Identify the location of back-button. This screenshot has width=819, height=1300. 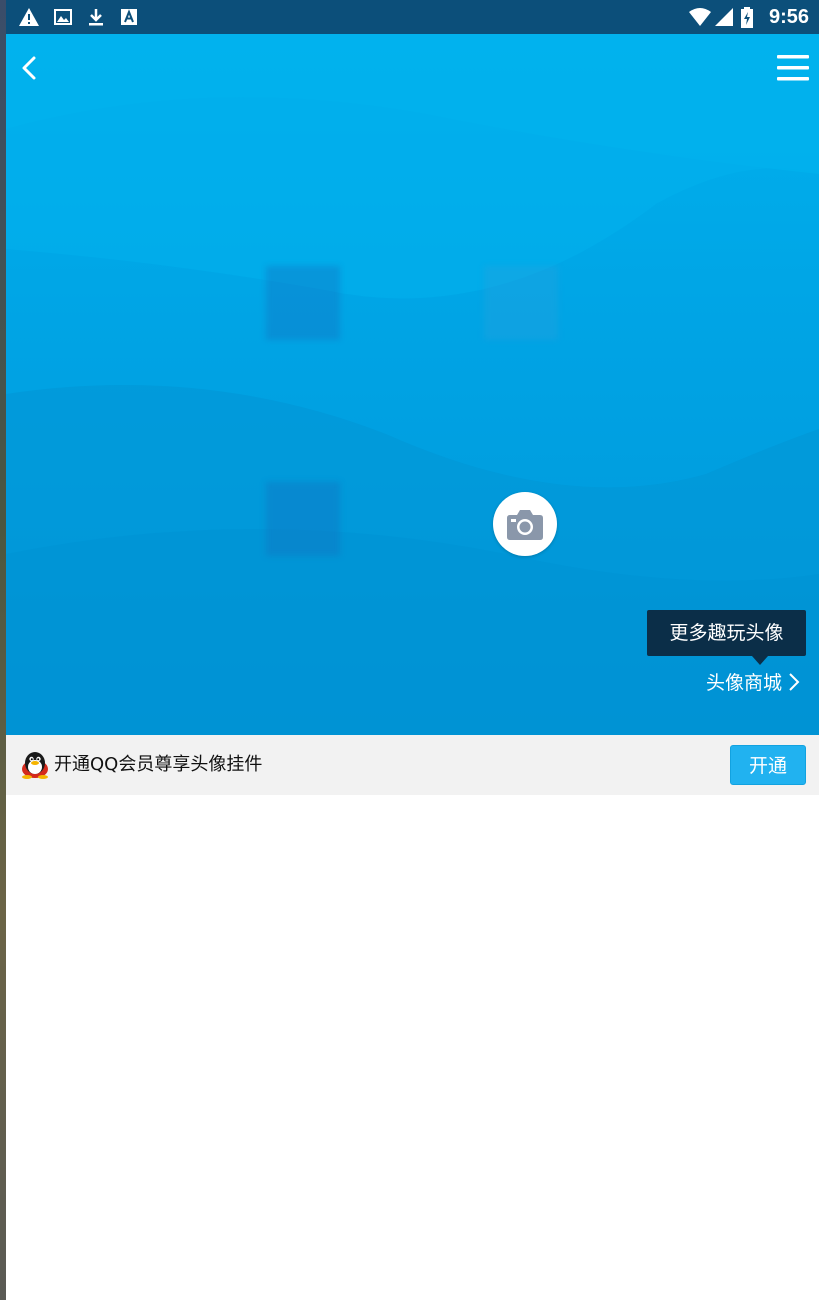
(30, 68).